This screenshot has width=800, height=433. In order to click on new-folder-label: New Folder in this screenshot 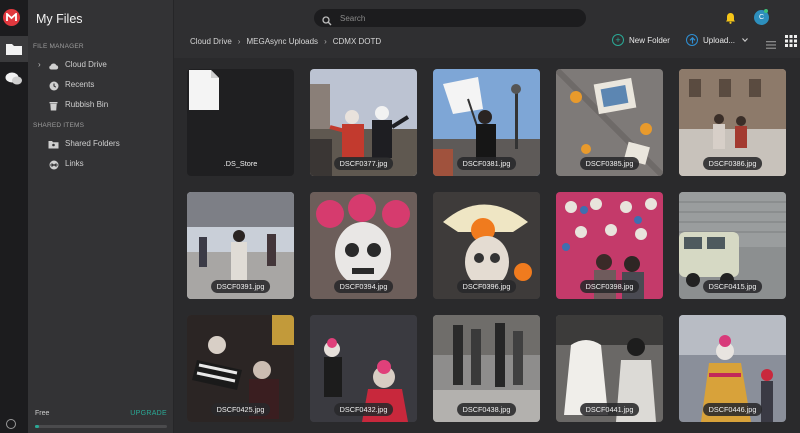, I will do `click(649, 40)`.